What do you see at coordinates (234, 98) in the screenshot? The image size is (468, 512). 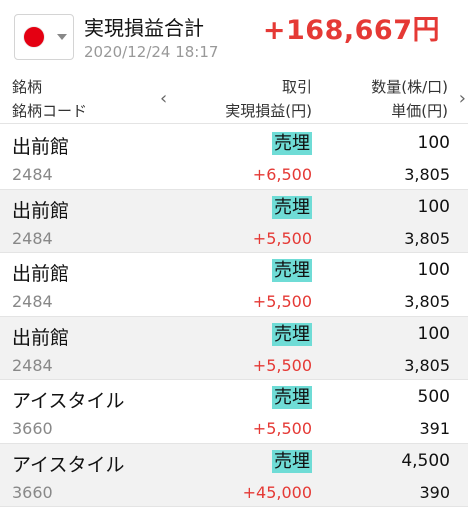 I see `column-header: 銘柄 銘柄コード ‹ 取引 実現損益(円) 数量(株/口) 単価(円) ›` at bounding box center [234, 98].